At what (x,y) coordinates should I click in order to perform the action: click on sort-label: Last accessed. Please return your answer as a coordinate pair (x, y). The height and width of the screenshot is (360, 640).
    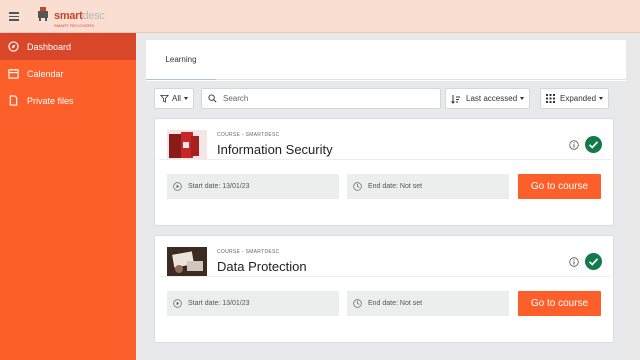
    Looking at the image, I should click on (492, 98).